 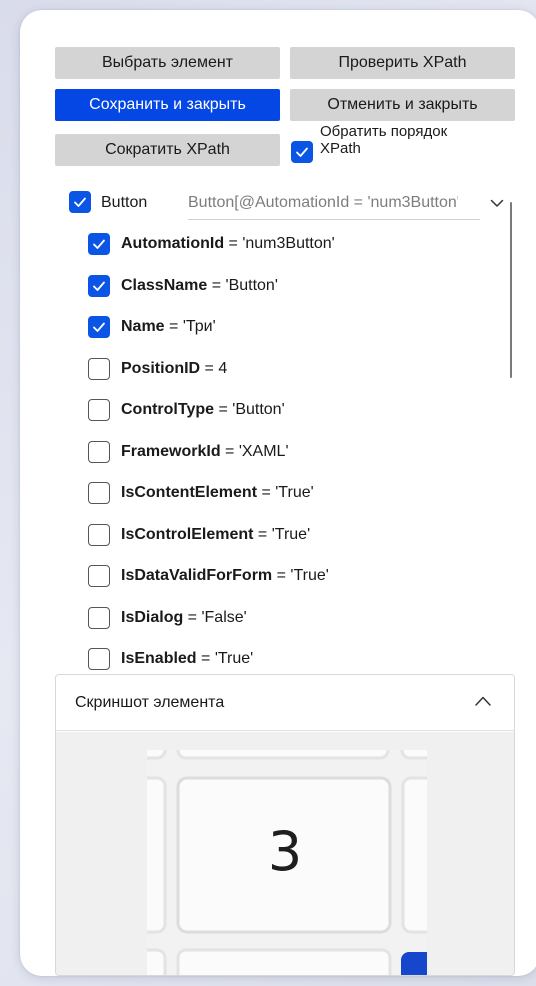 I want to click on root-element-checkbox, so click(x=80, y=202).